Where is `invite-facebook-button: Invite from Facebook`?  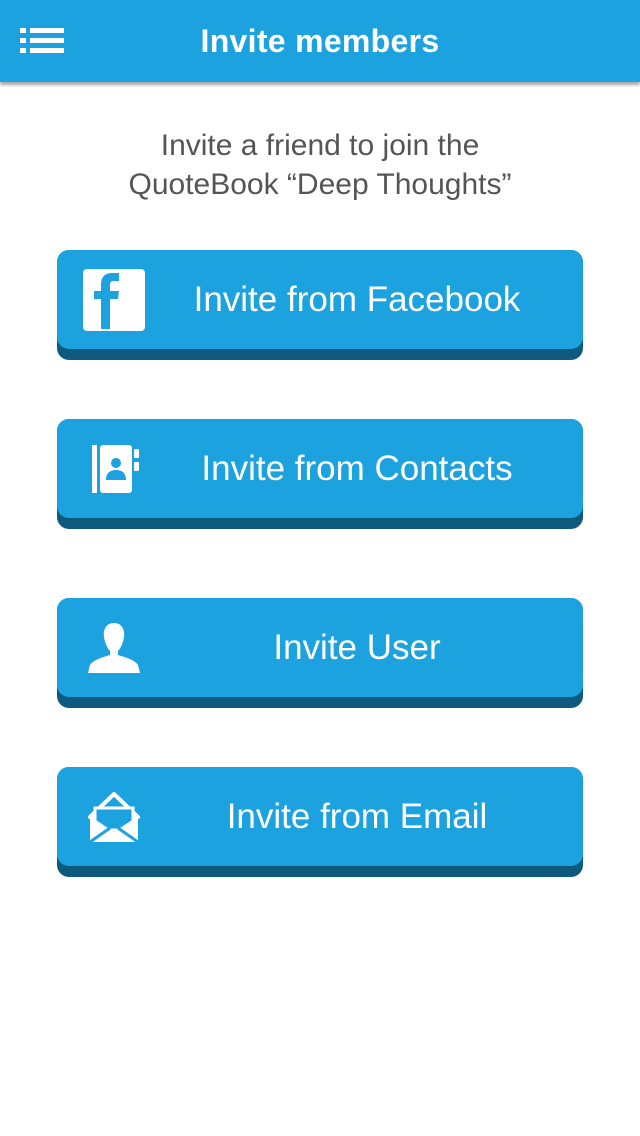 invite-facebook-button: Invite from Facebook is located at coordinates (320, 305).